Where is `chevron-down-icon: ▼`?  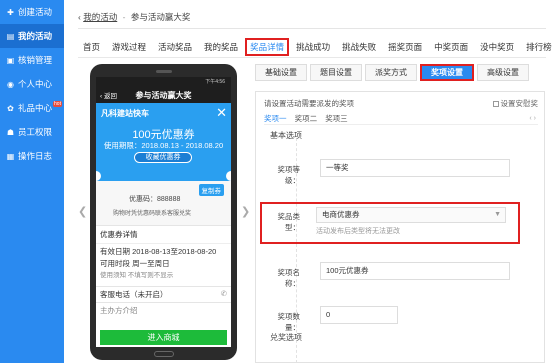 chevron-down-icon: ▼ is located at coordinates (497, 214).